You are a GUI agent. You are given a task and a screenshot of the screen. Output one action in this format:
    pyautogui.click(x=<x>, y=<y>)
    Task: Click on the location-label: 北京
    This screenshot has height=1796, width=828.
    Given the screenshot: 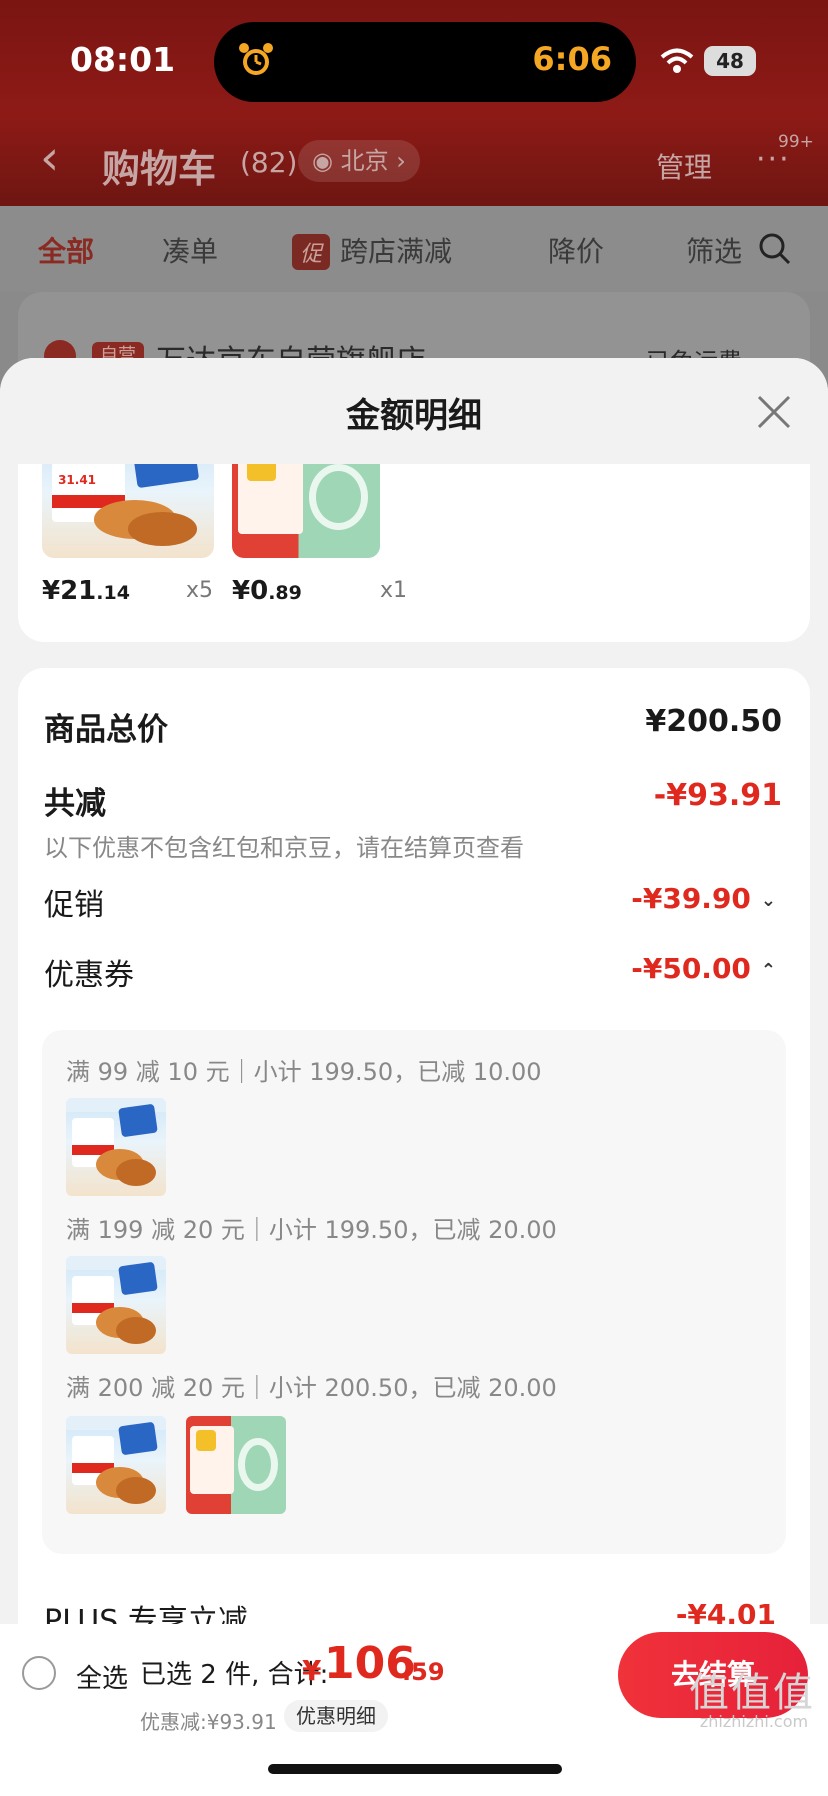 What is the action you would take?
    pyautogui.click(x=364, y=161)
    